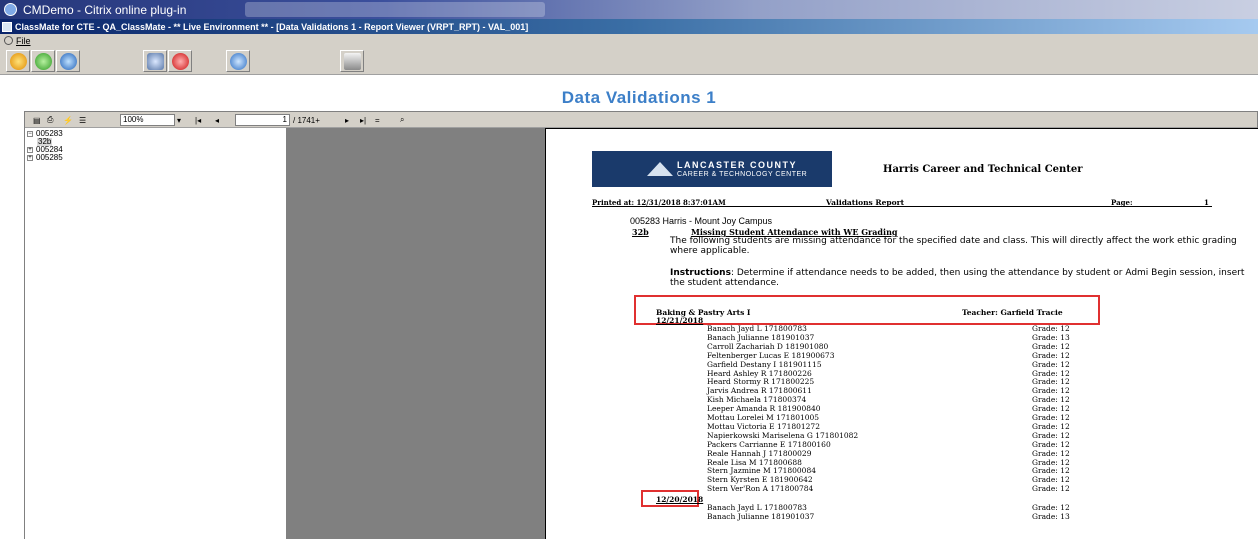  Describe the element at coordinates (783, 435) in the screenshot. I see `student-name: Napierkowski Mariselena G 171801082` at that location.